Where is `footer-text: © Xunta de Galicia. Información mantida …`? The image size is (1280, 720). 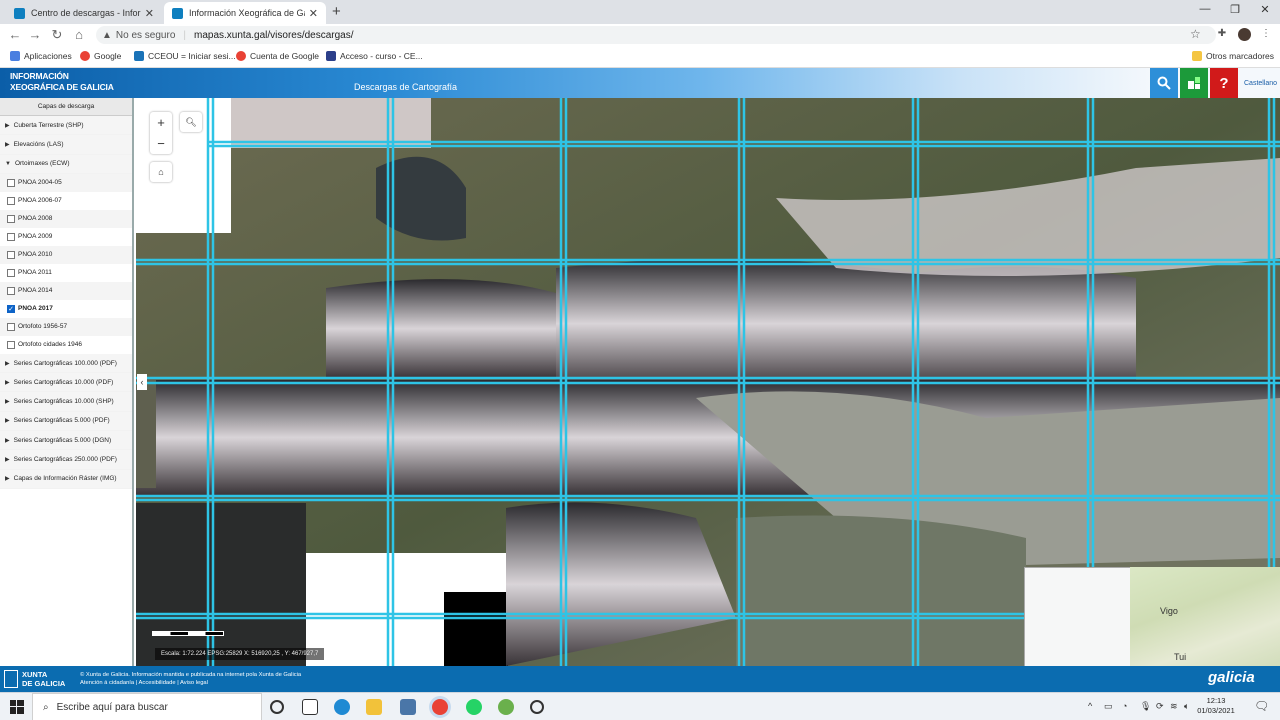 footer-text: © Xunta de Galicia. Información mantida … is located at coordinates (190, 679).